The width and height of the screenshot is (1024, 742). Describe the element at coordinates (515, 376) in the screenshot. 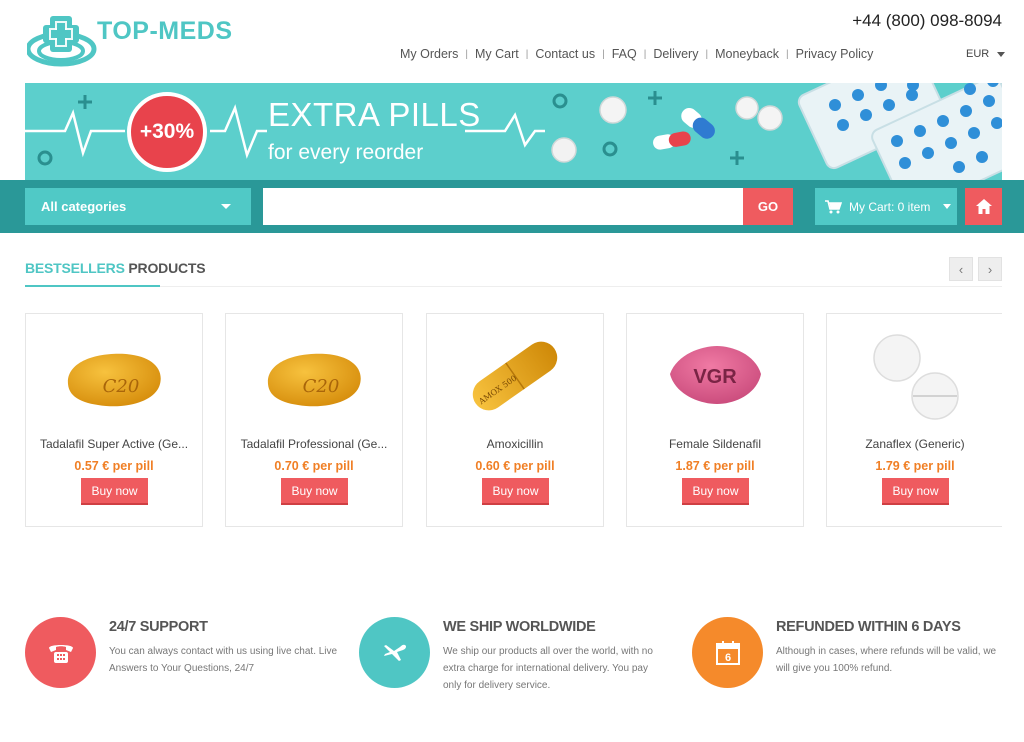

I see `yellow-capsule-image: AMOX 500` at that location.